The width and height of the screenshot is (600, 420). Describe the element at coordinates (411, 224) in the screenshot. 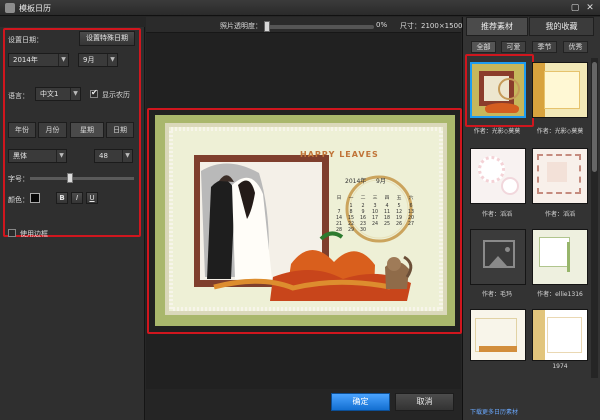

I see `calendar-day-27: 27` at that location.